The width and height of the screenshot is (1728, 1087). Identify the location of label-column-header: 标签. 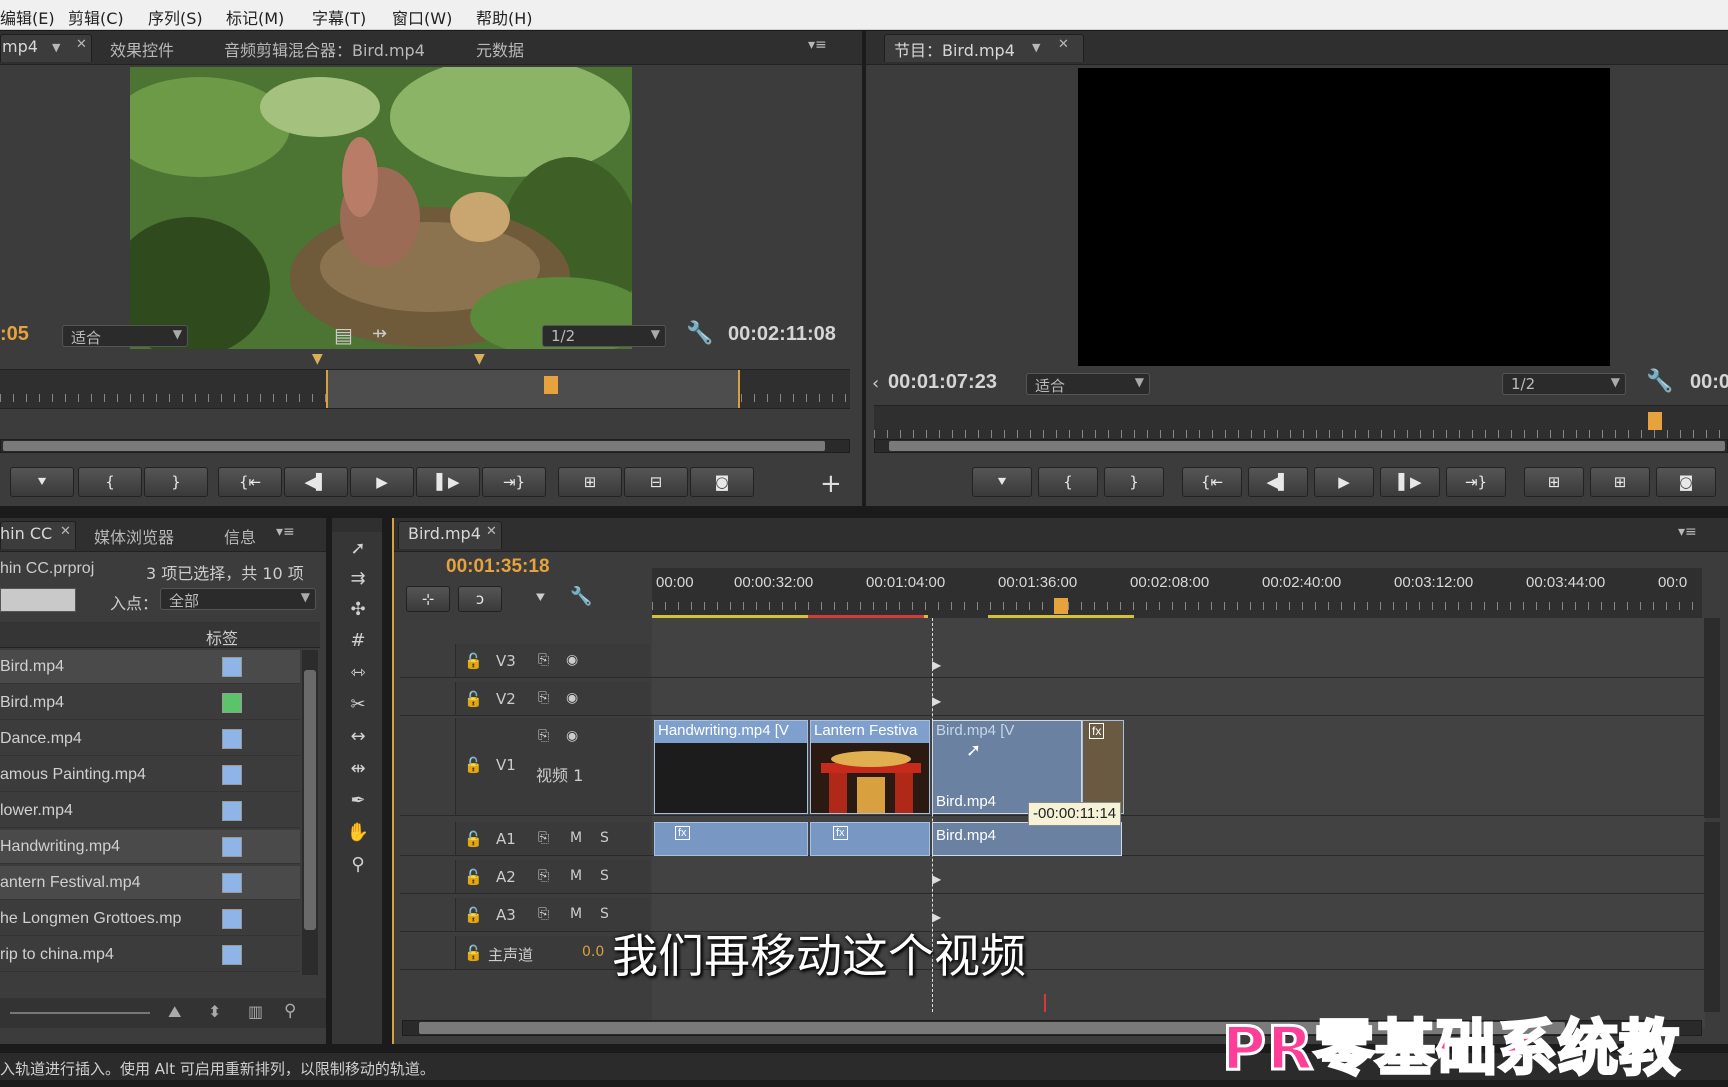
(222, 637).